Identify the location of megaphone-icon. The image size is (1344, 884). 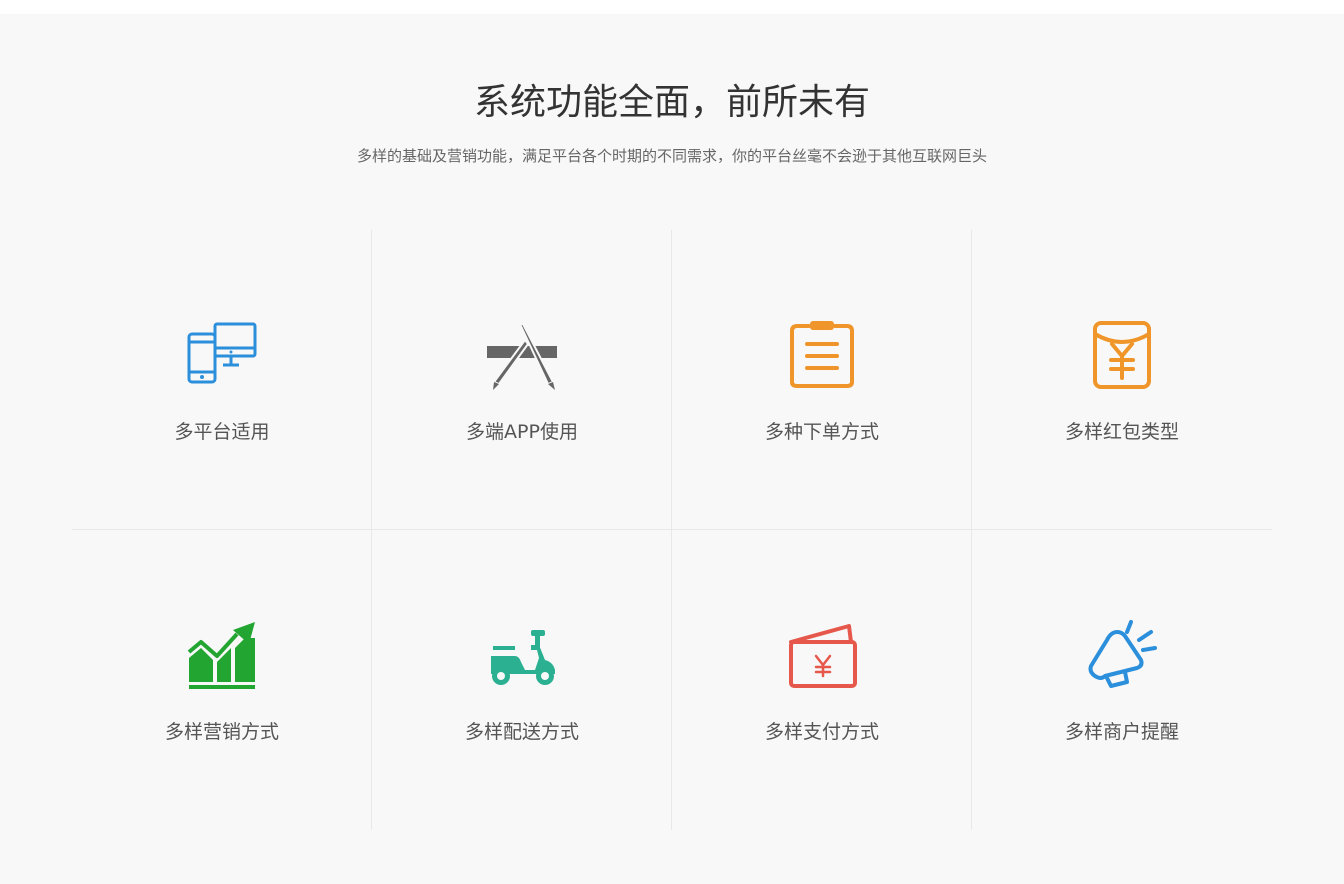
(1122, 655).